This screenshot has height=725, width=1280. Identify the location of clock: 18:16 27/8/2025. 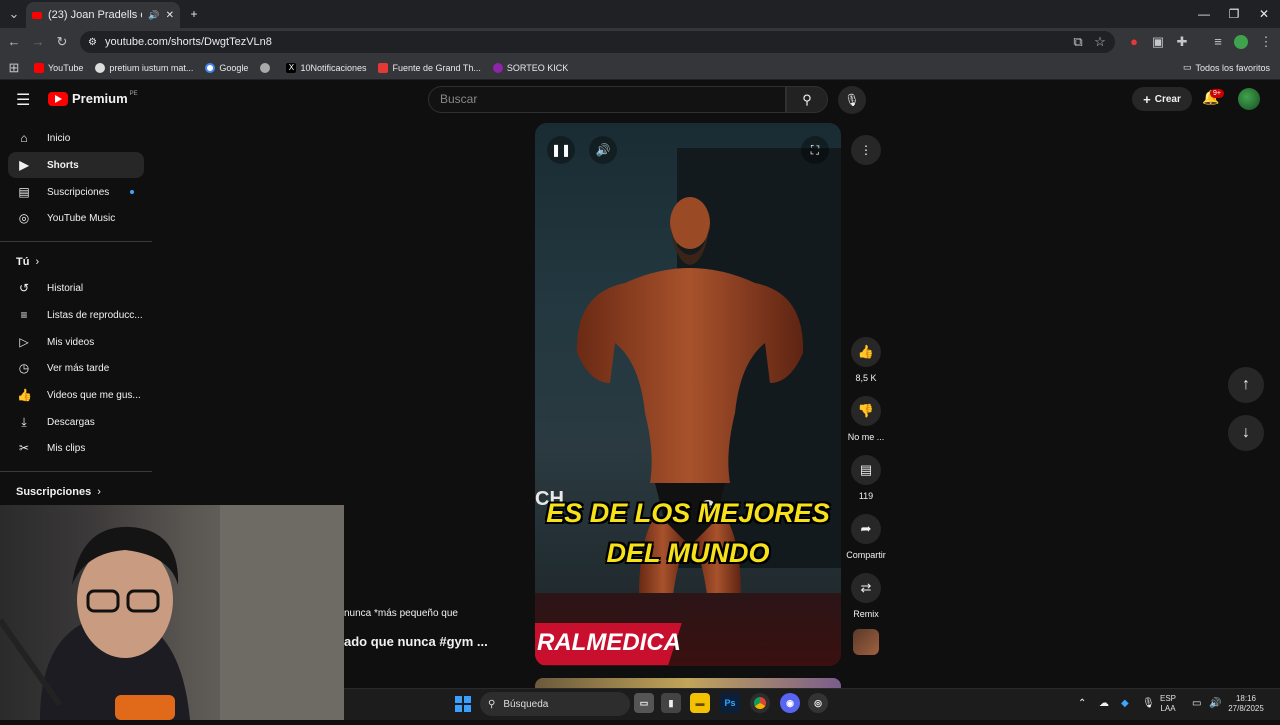
(1246, 704).